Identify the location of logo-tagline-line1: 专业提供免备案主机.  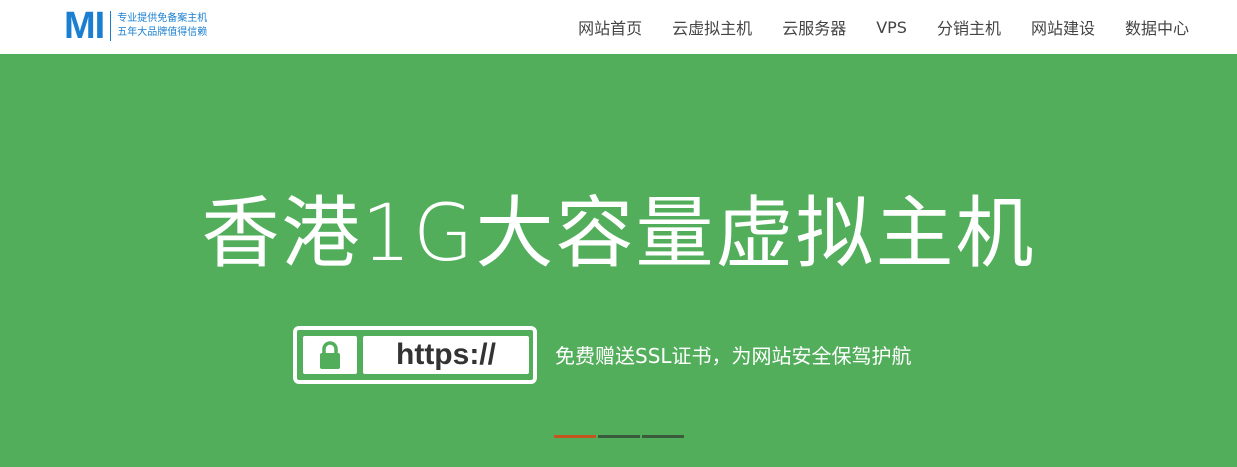
(162, 18).